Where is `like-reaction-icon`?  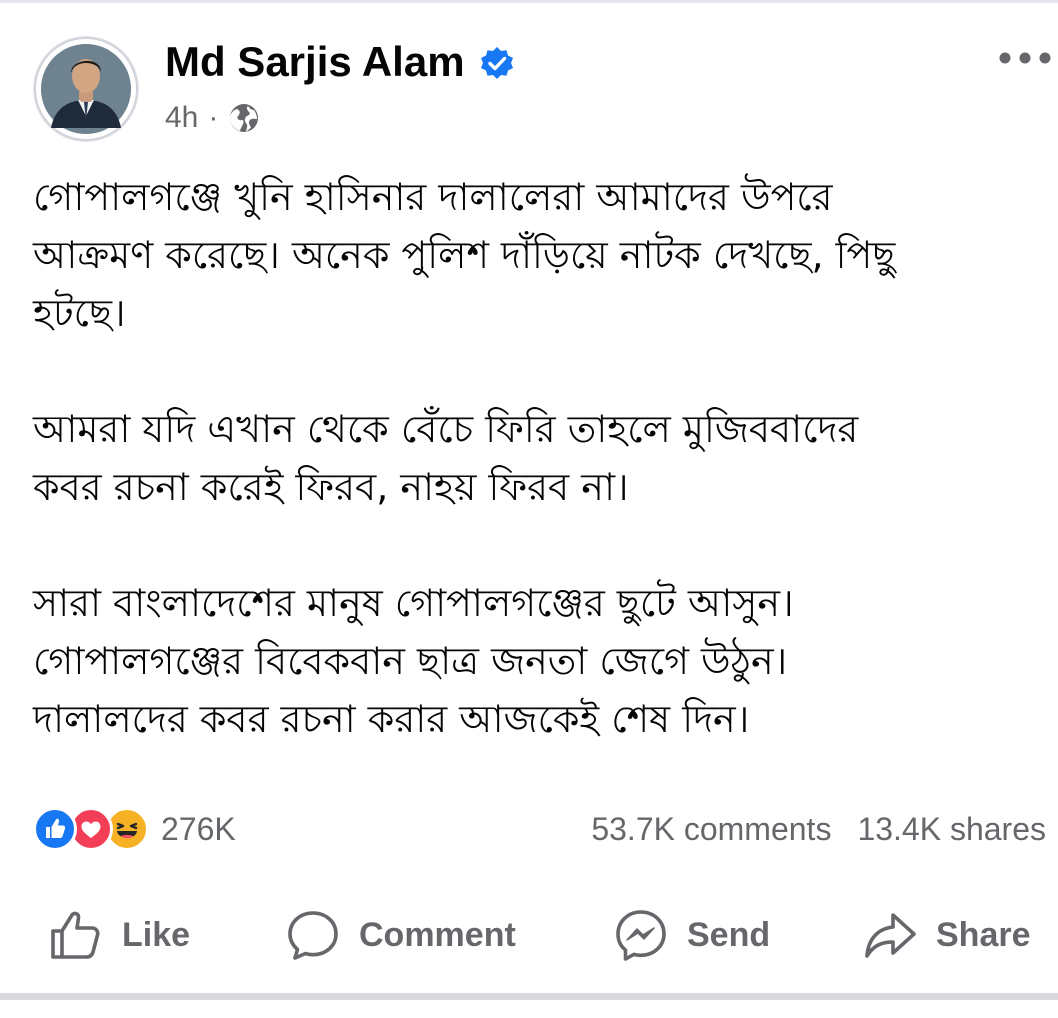 like-reaction-icon is located at coordinates (55, 829).